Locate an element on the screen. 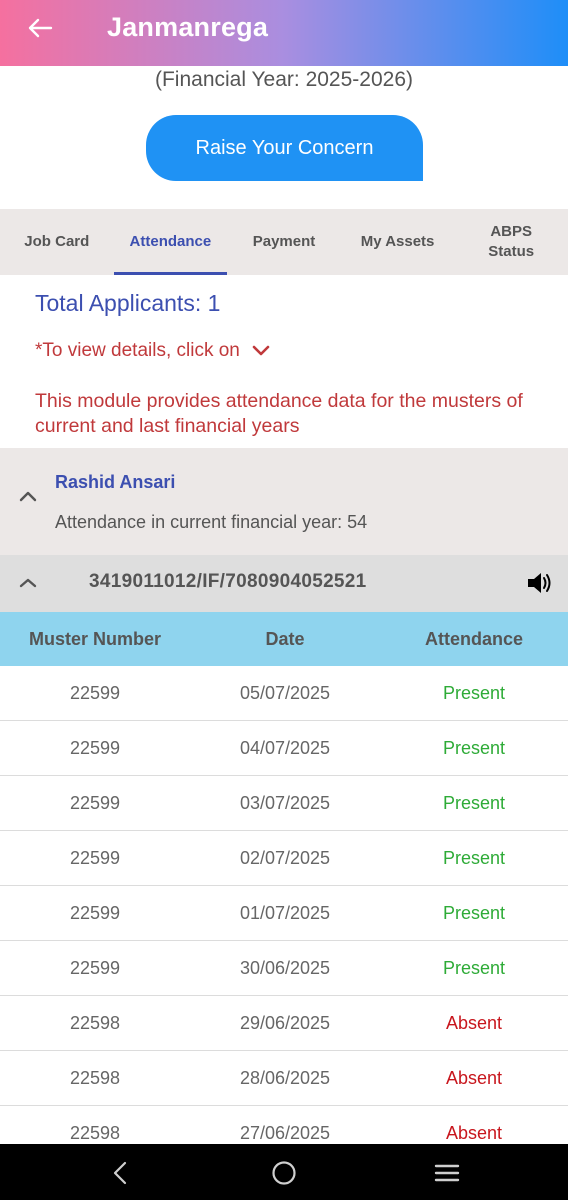 The image size is (568, 1200). table-row: 22599 03/07/2025 Present is located at coordinates (284, 803).